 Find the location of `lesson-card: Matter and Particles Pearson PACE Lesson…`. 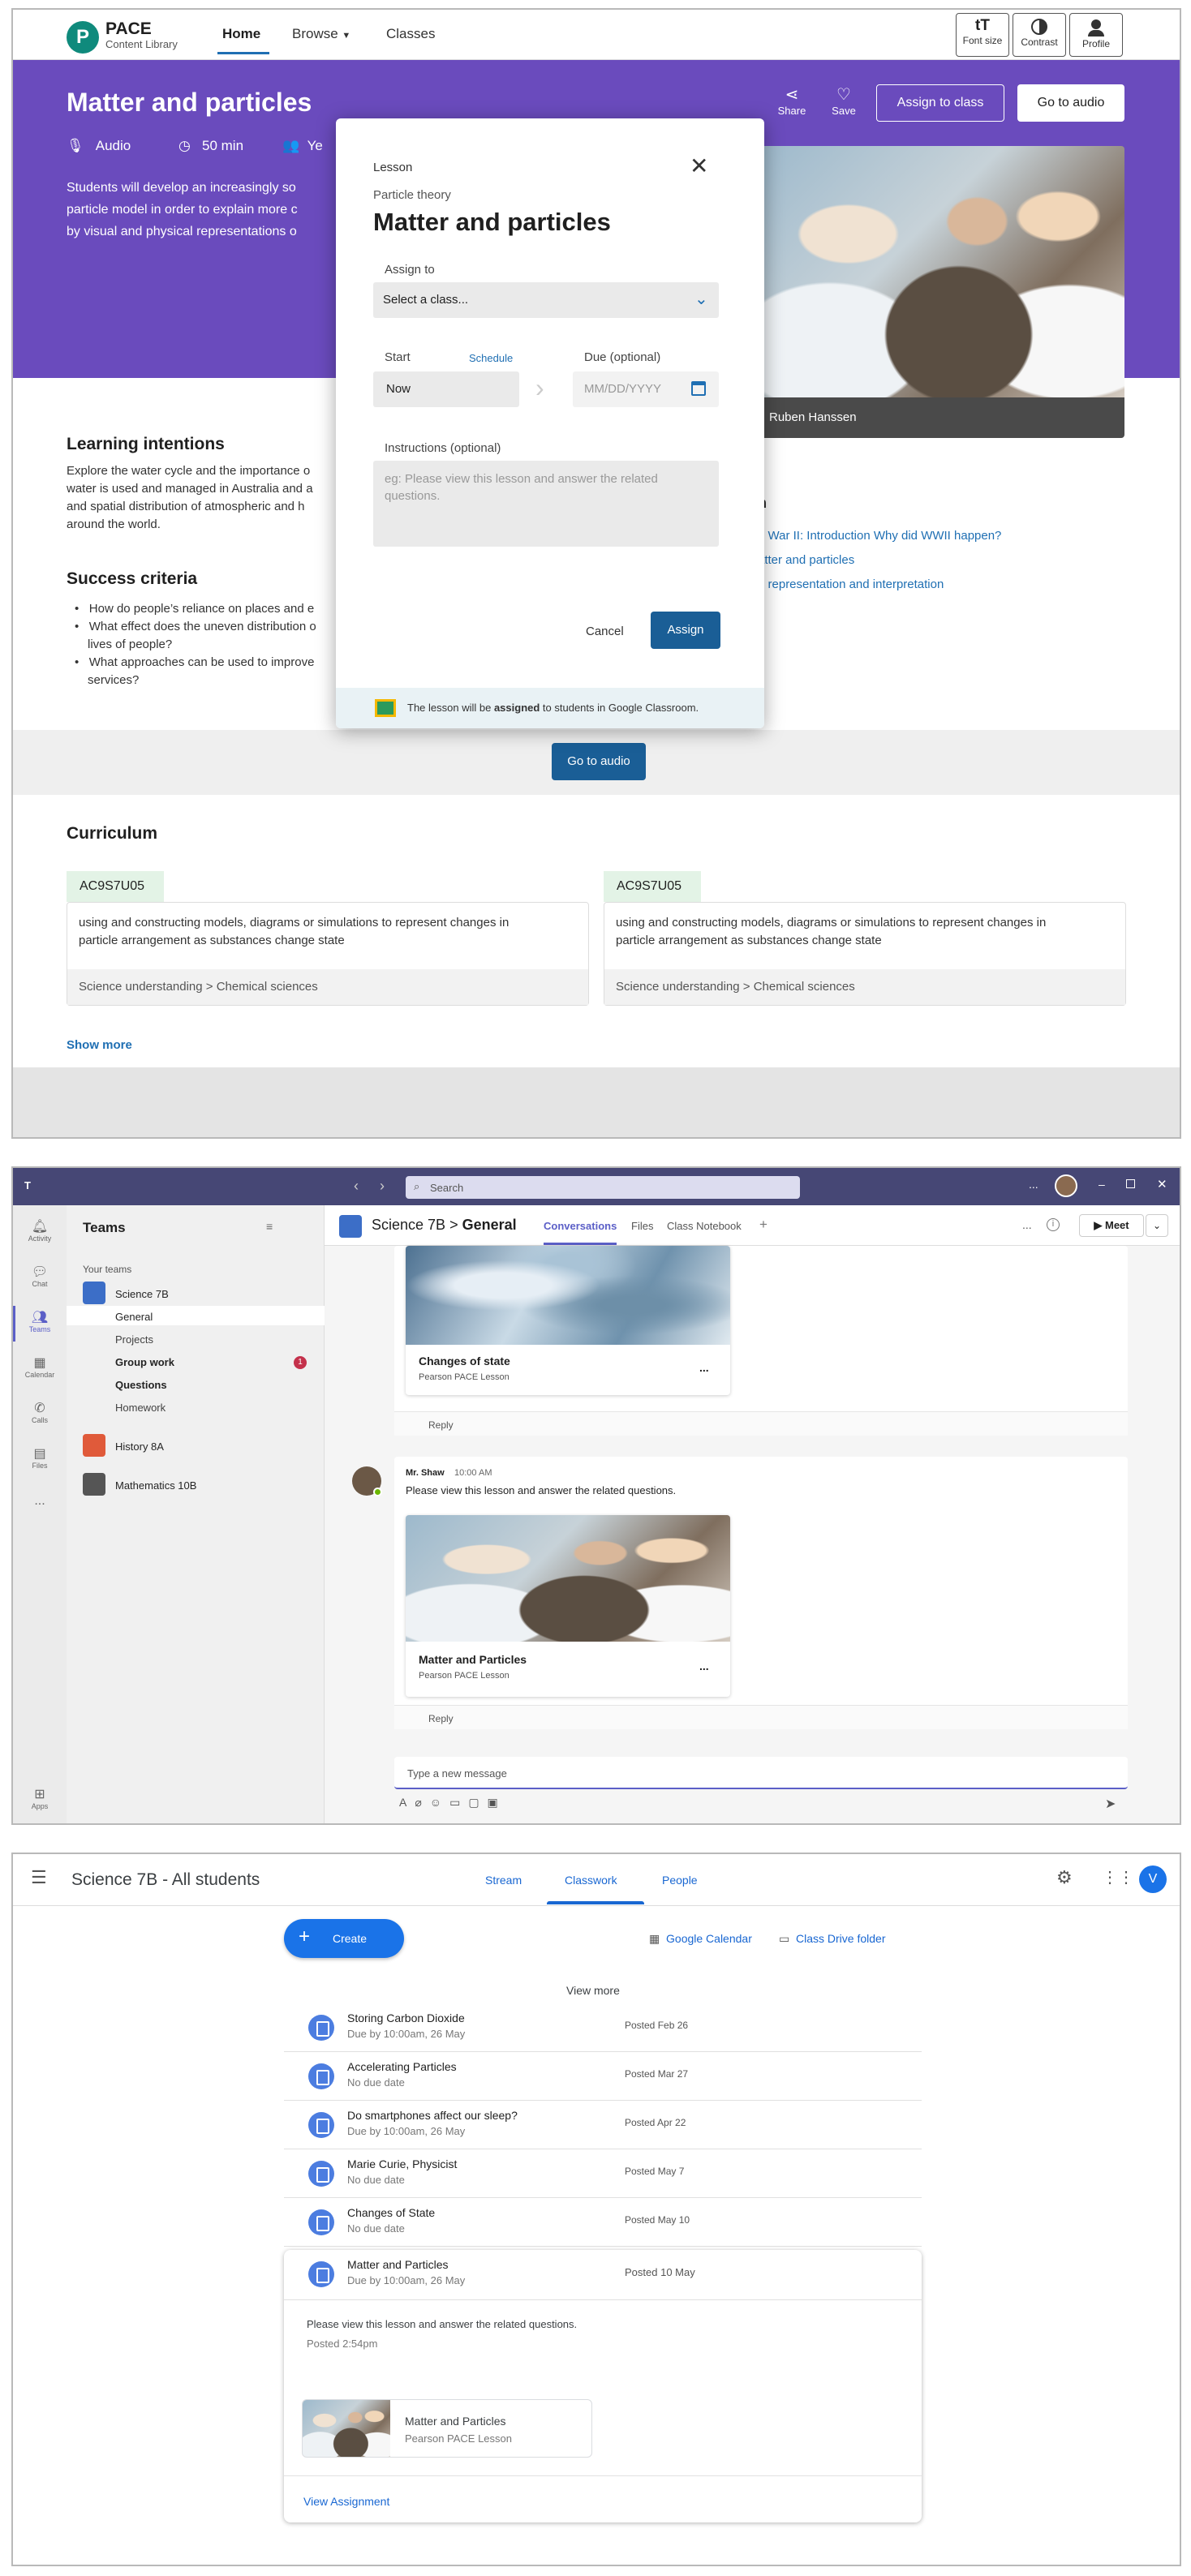

lesson-card: Matter and Particles Pearson PACE Lesson… is located at coordinates (568, 1606).